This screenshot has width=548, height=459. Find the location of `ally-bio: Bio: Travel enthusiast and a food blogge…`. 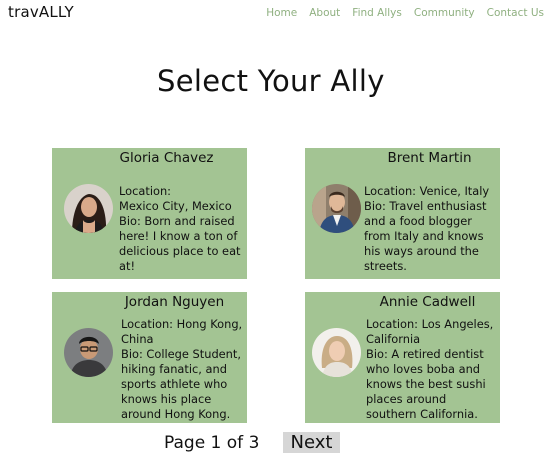

ally-bio: Bio: Travel enthusiast and a food blogge… is located at coordinates (425, 236).